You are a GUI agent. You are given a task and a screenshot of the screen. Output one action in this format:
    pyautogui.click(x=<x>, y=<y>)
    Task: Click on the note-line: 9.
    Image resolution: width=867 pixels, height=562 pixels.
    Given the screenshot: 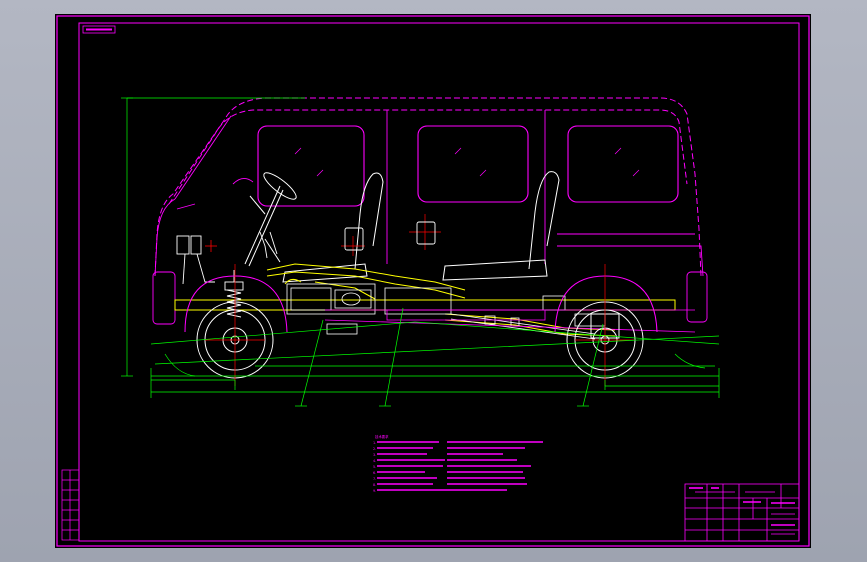 What is the action you would take?
    pyautogui.click(x=374, y=491)
    